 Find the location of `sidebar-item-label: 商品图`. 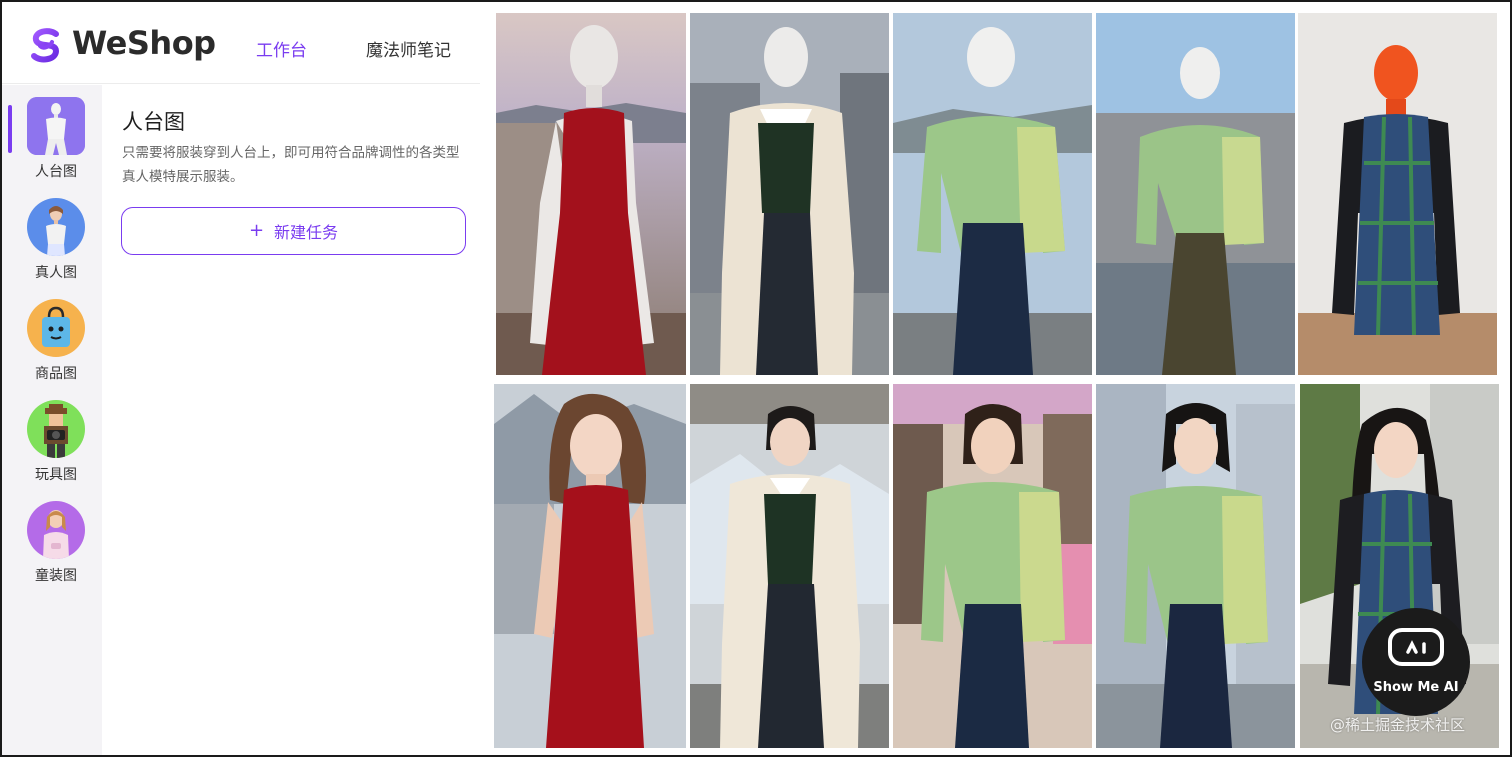

sidebar-item-label: 商品图 is located at coordinates (56, 374).